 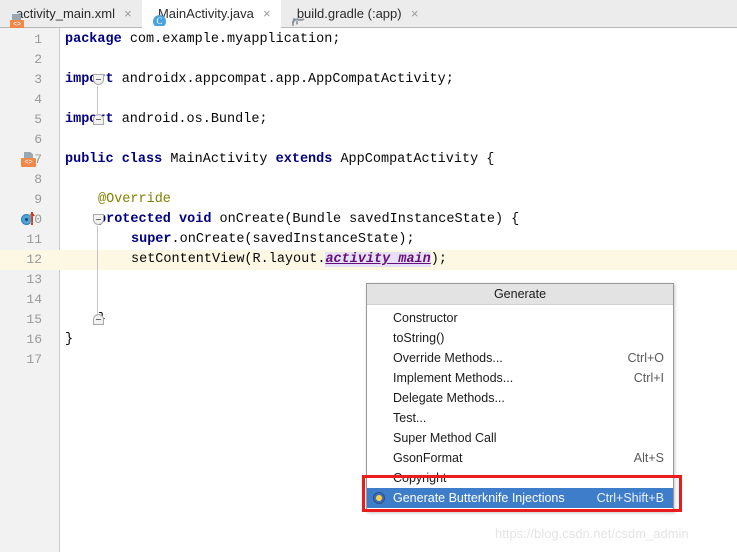 What do you see at coordinates (34, 279) in the screenshot?
I see `line-number: 13` at bounding box center [34, 279].